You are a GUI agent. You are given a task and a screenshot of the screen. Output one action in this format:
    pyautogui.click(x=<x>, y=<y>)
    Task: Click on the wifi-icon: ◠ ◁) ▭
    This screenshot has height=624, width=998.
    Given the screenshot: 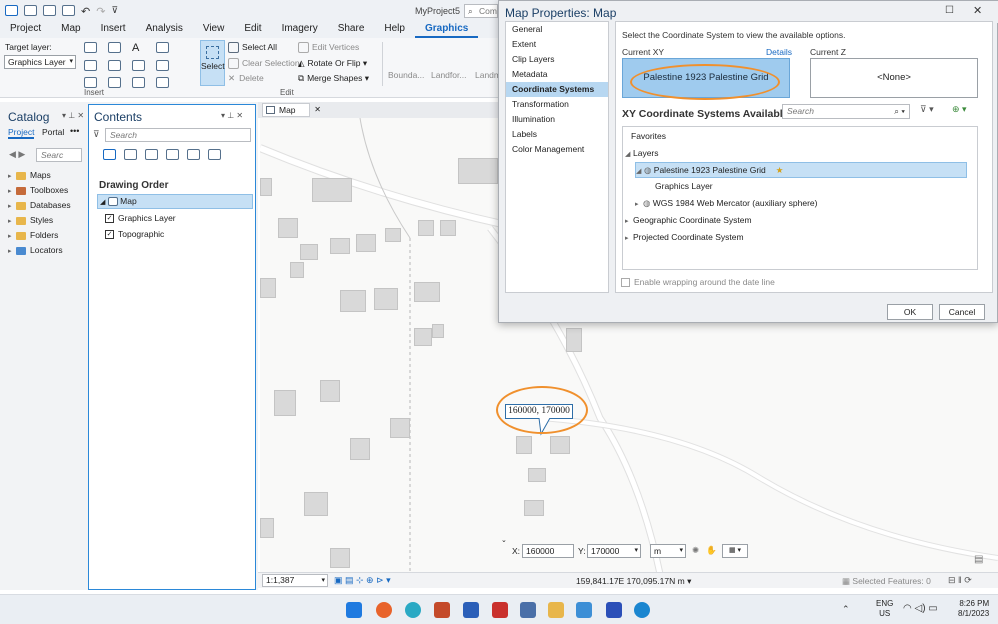 What is the action you would take?
    pyautogui.click(x=920, y=608)
    